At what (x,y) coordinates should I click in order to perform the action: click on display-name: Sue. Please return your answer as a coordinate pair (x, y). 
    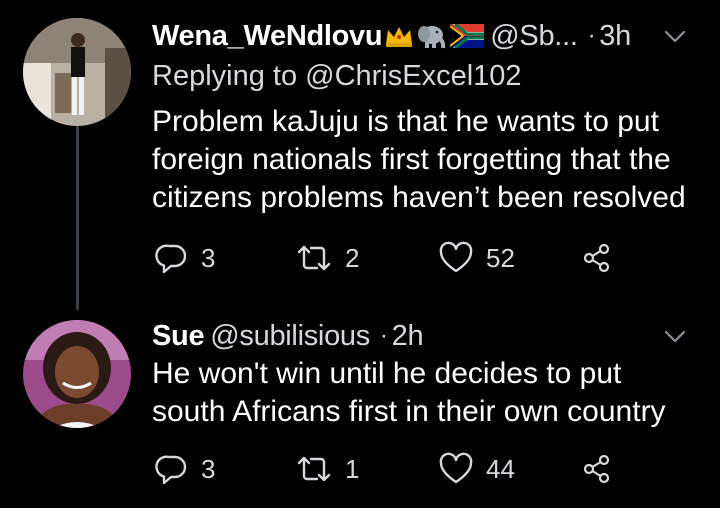
    Looking at the image, I should click on (178, 336).